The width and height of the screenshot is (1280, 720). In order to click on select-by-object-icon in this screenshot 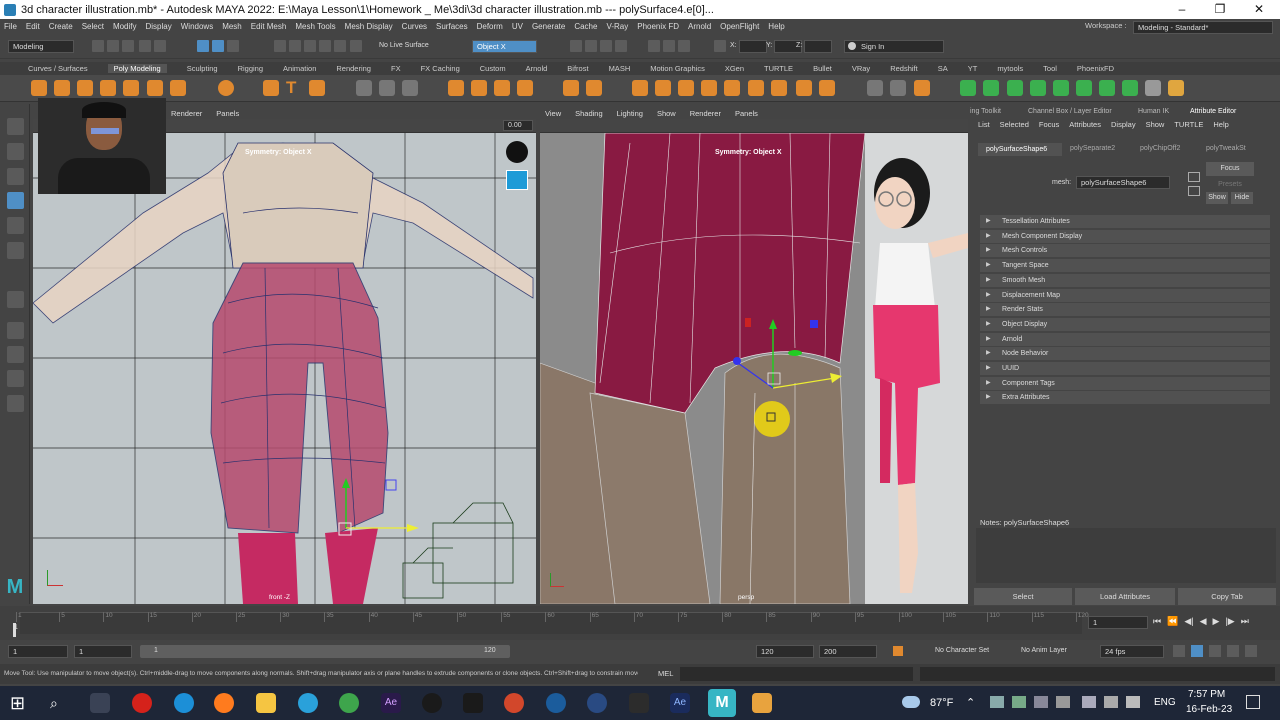, I will do `click(218, 46)`.